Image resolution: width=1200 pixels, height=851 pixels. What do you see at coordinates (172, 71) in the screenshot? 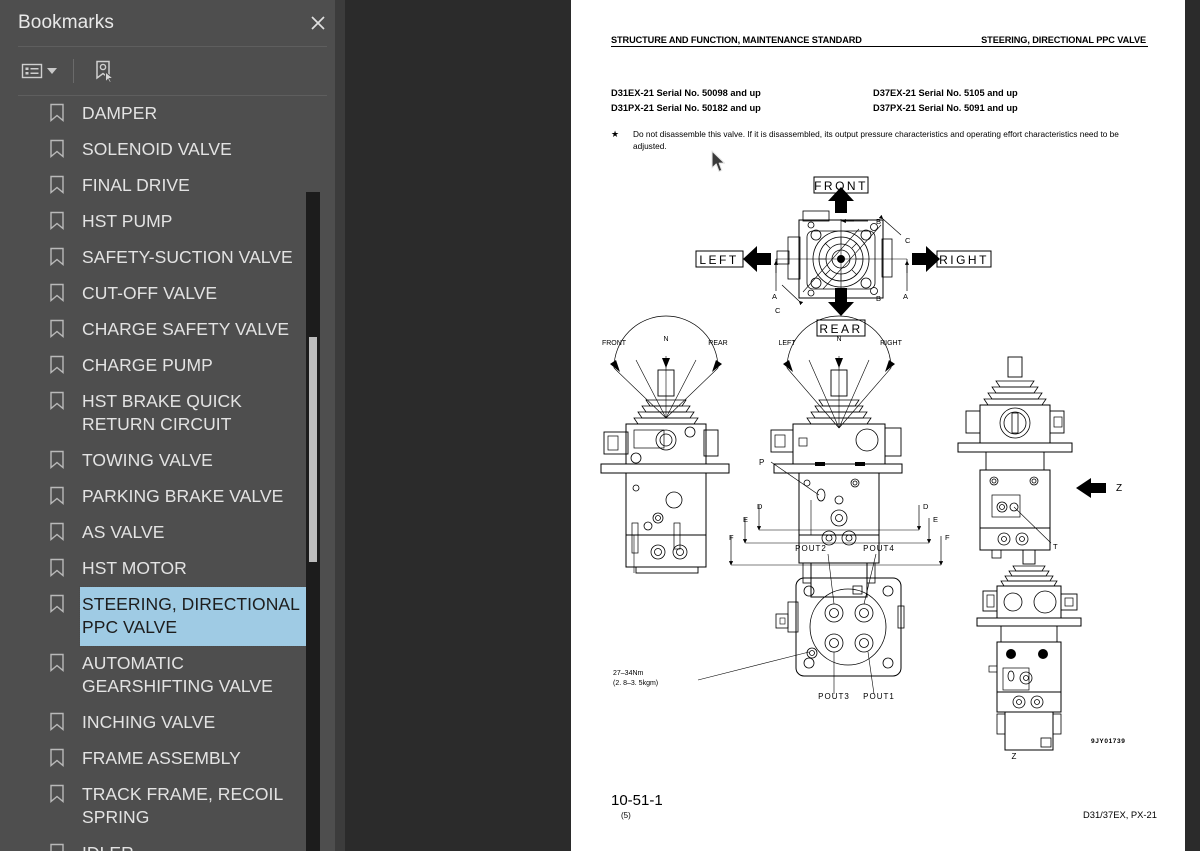
I see `bookmarks-toolbar` at bounding box center [172, 71].